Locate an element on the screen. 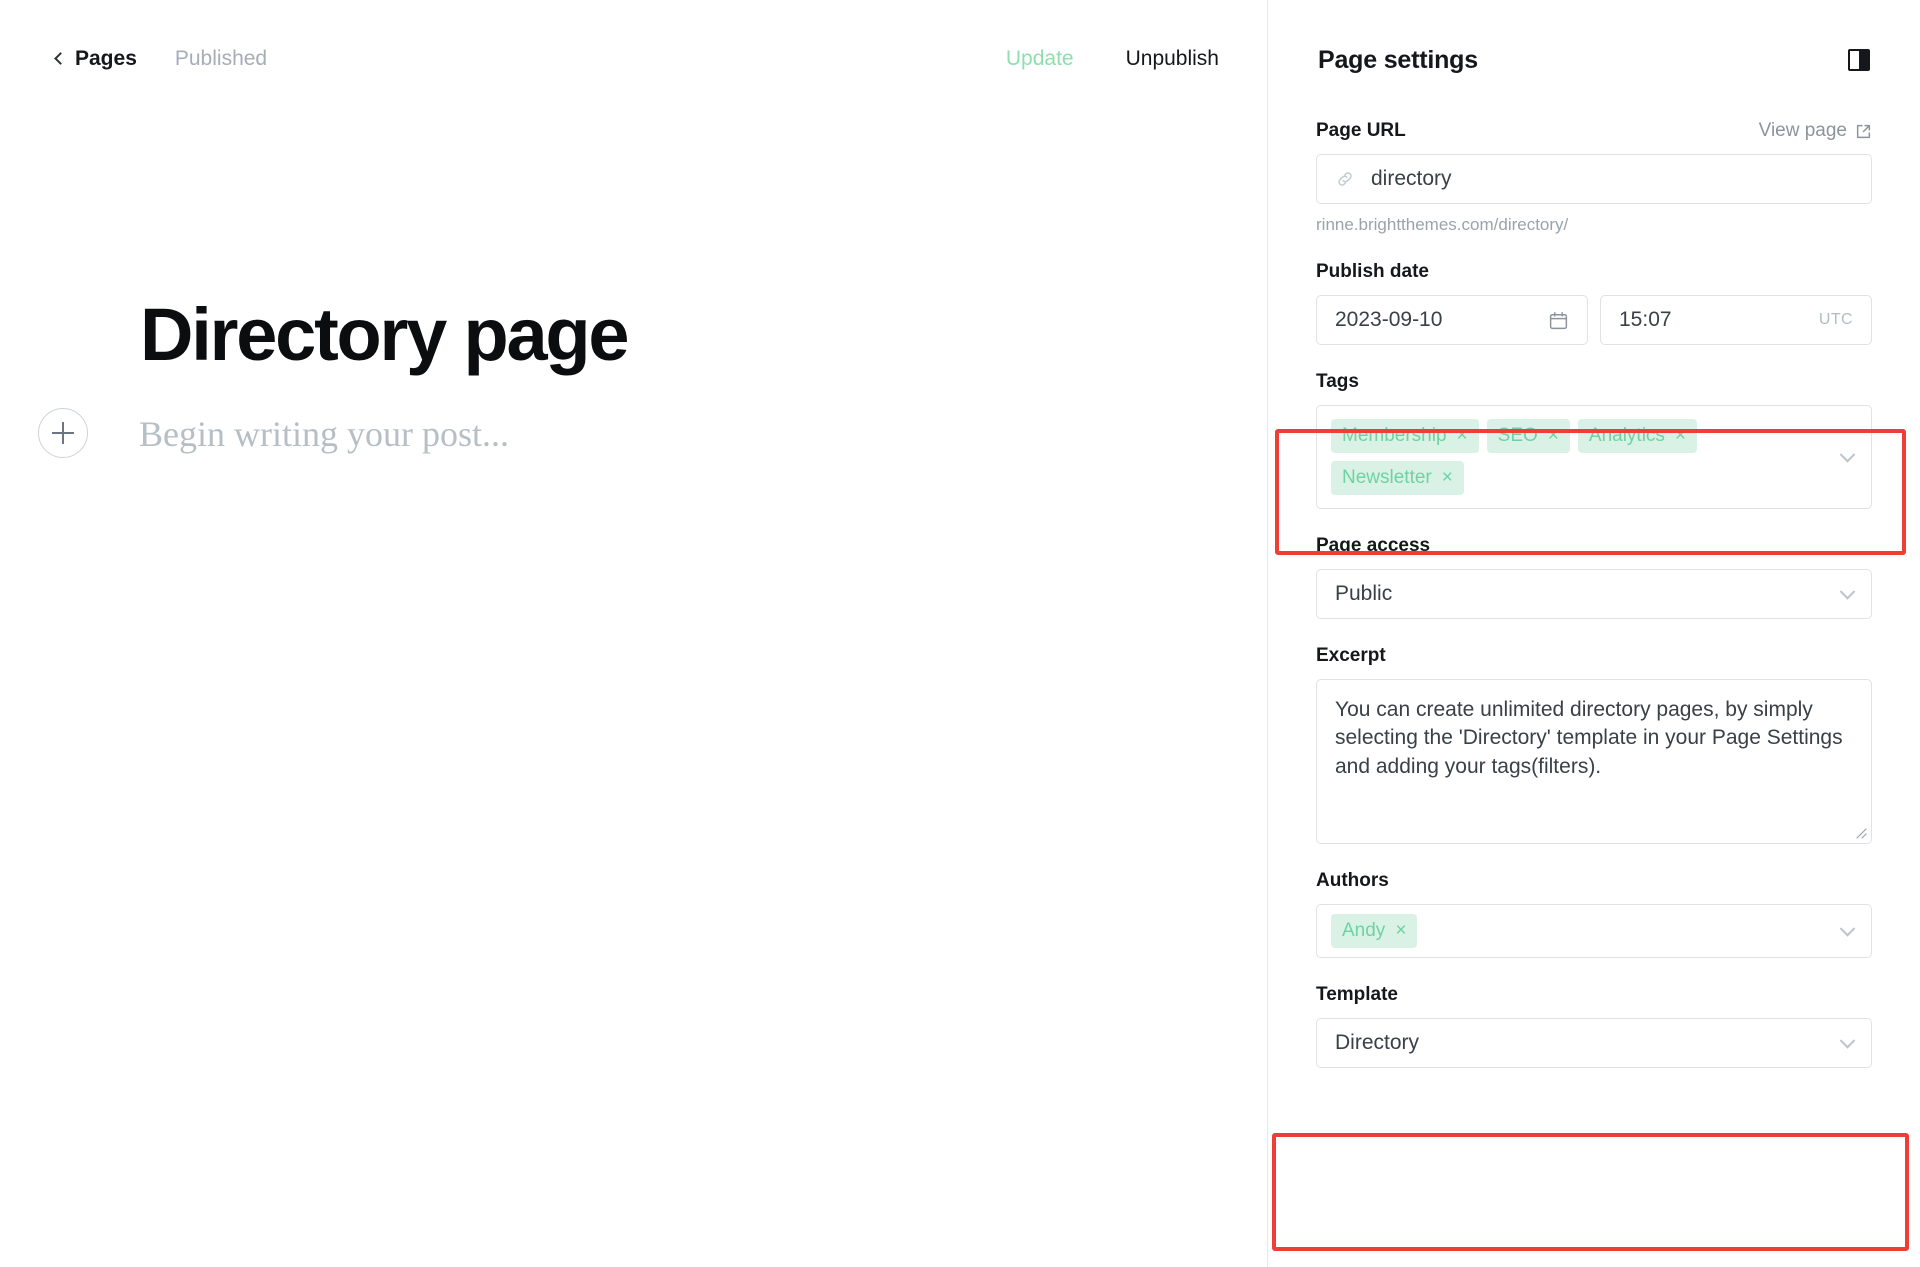 The image size is (1920, 1267). template-field: Template Directory is located at coordinates (1594, 1026).